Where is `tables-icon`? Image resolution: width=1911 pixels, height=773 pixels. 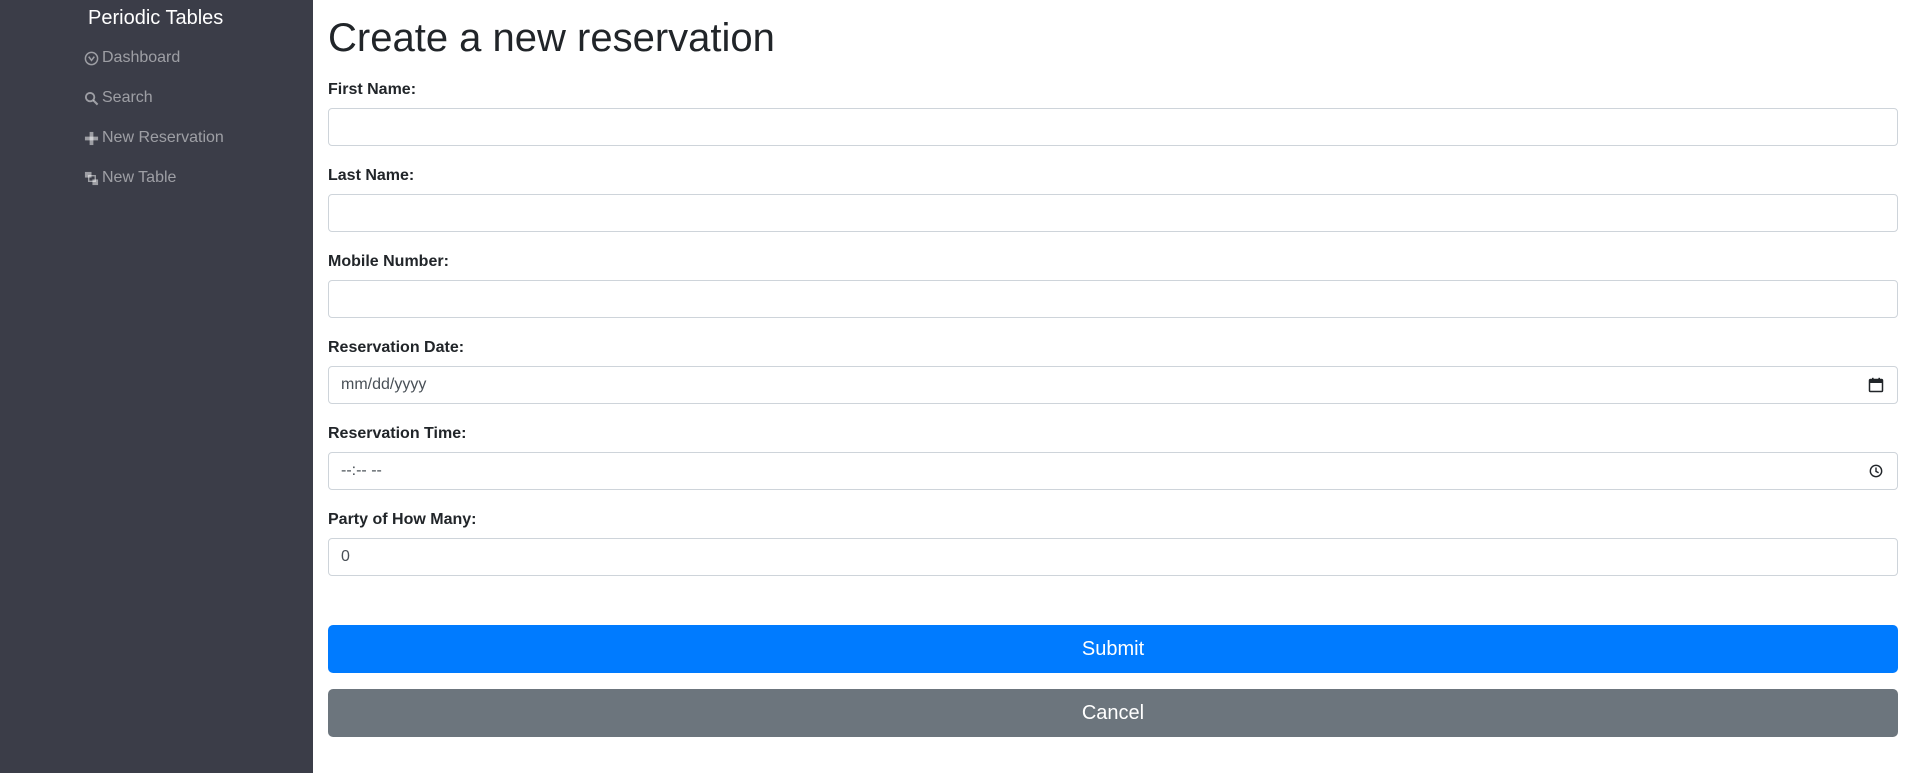 tables-icon is located at coordinates (91, 178).